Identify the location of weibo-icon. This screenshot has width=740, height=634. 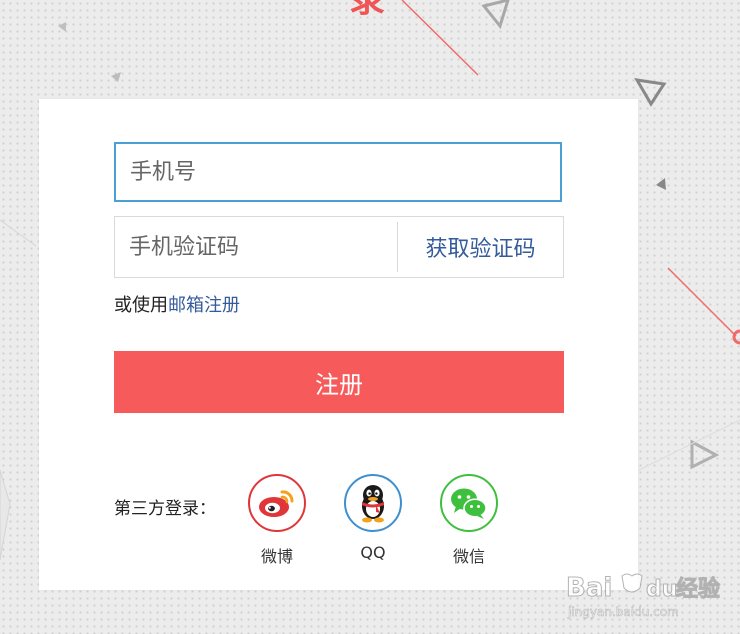
(276, 503).